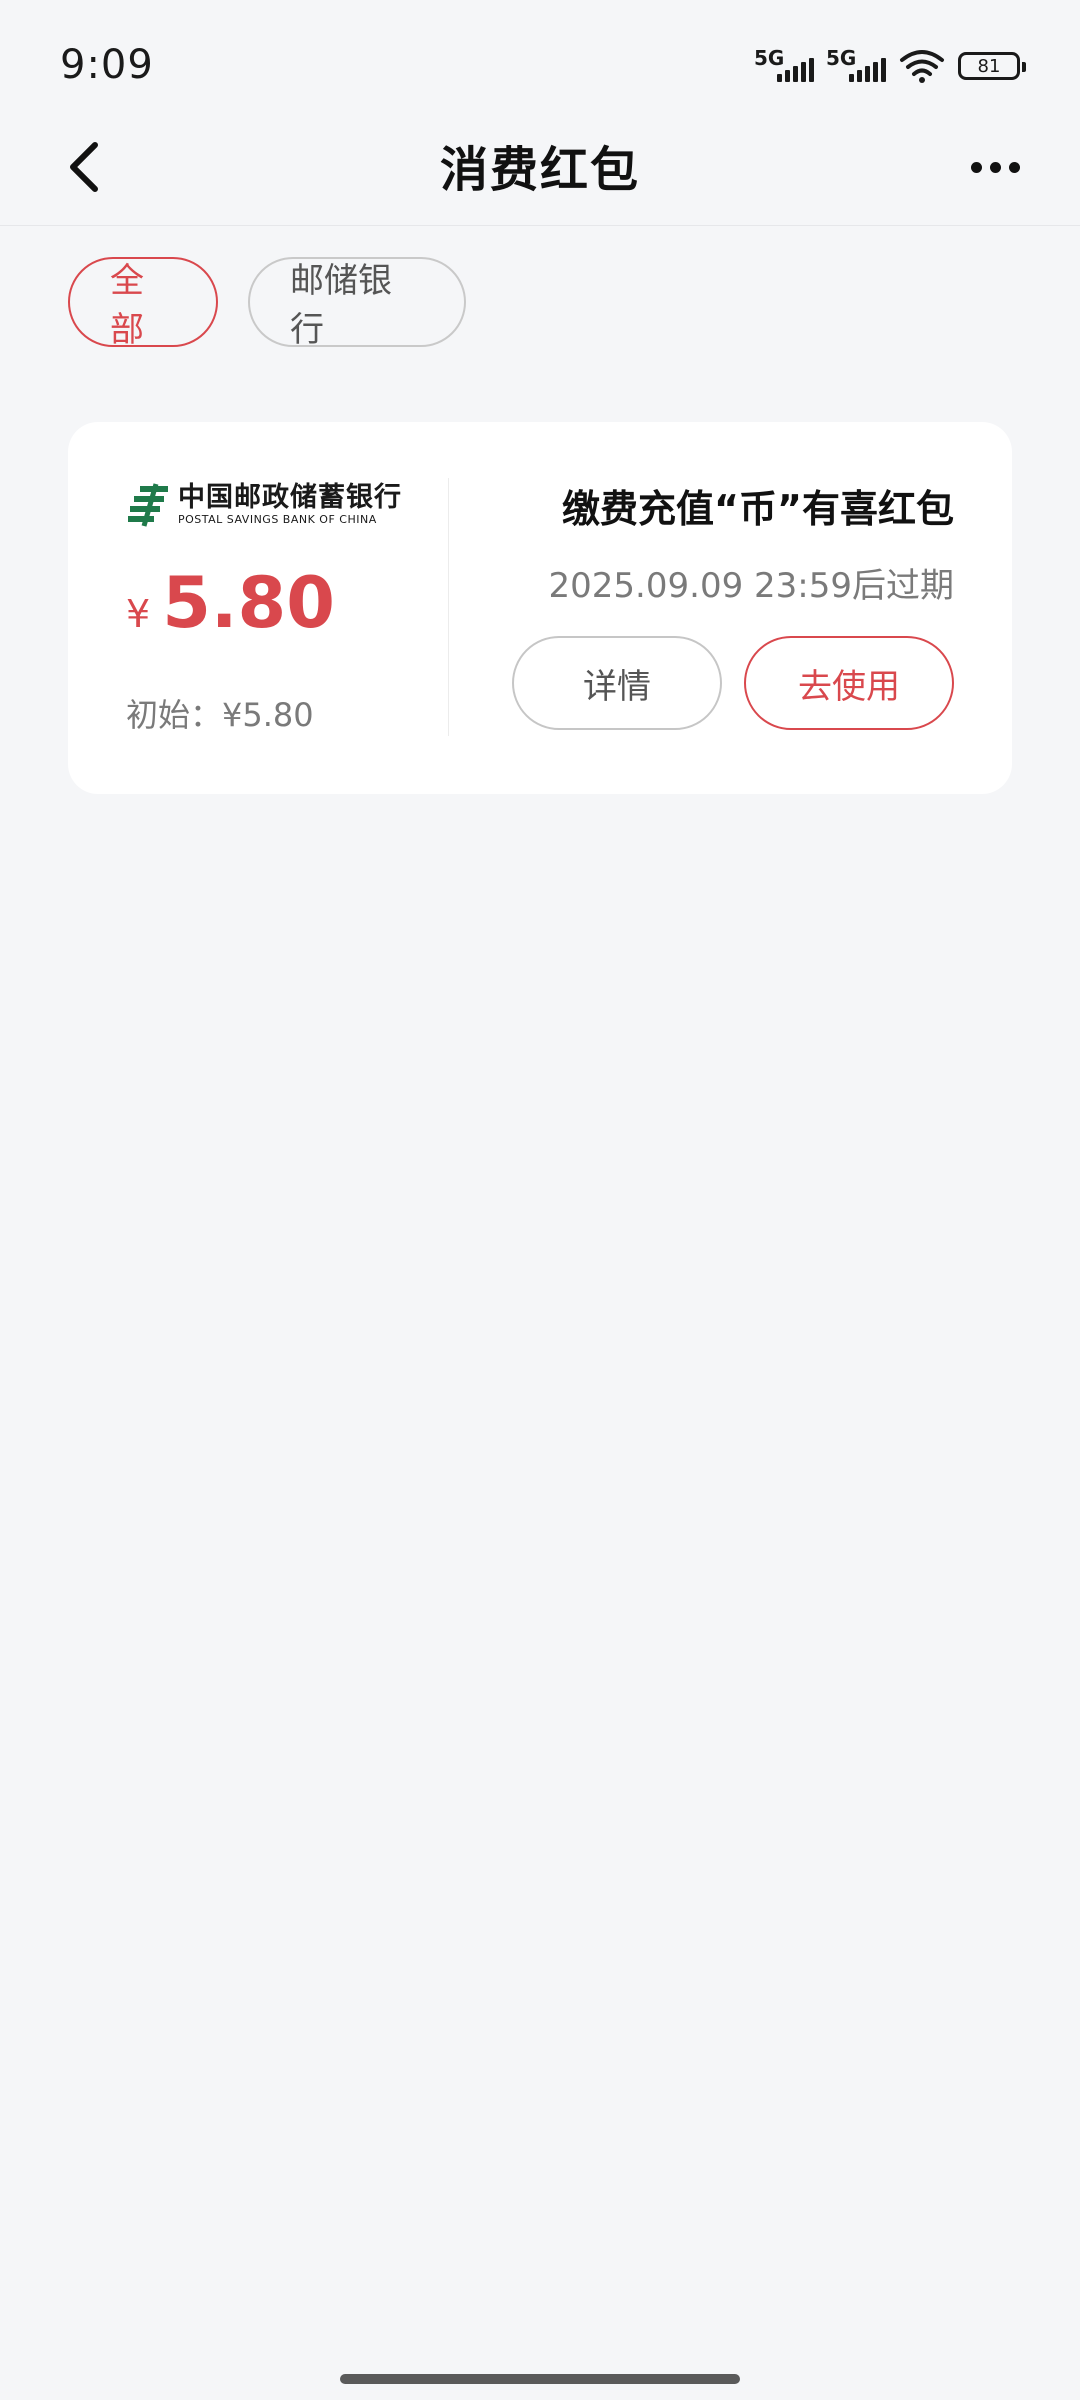  I want to click on bank-name-en: POSTAL SAVINGS BANK OF CHINA, so click(277, 519).